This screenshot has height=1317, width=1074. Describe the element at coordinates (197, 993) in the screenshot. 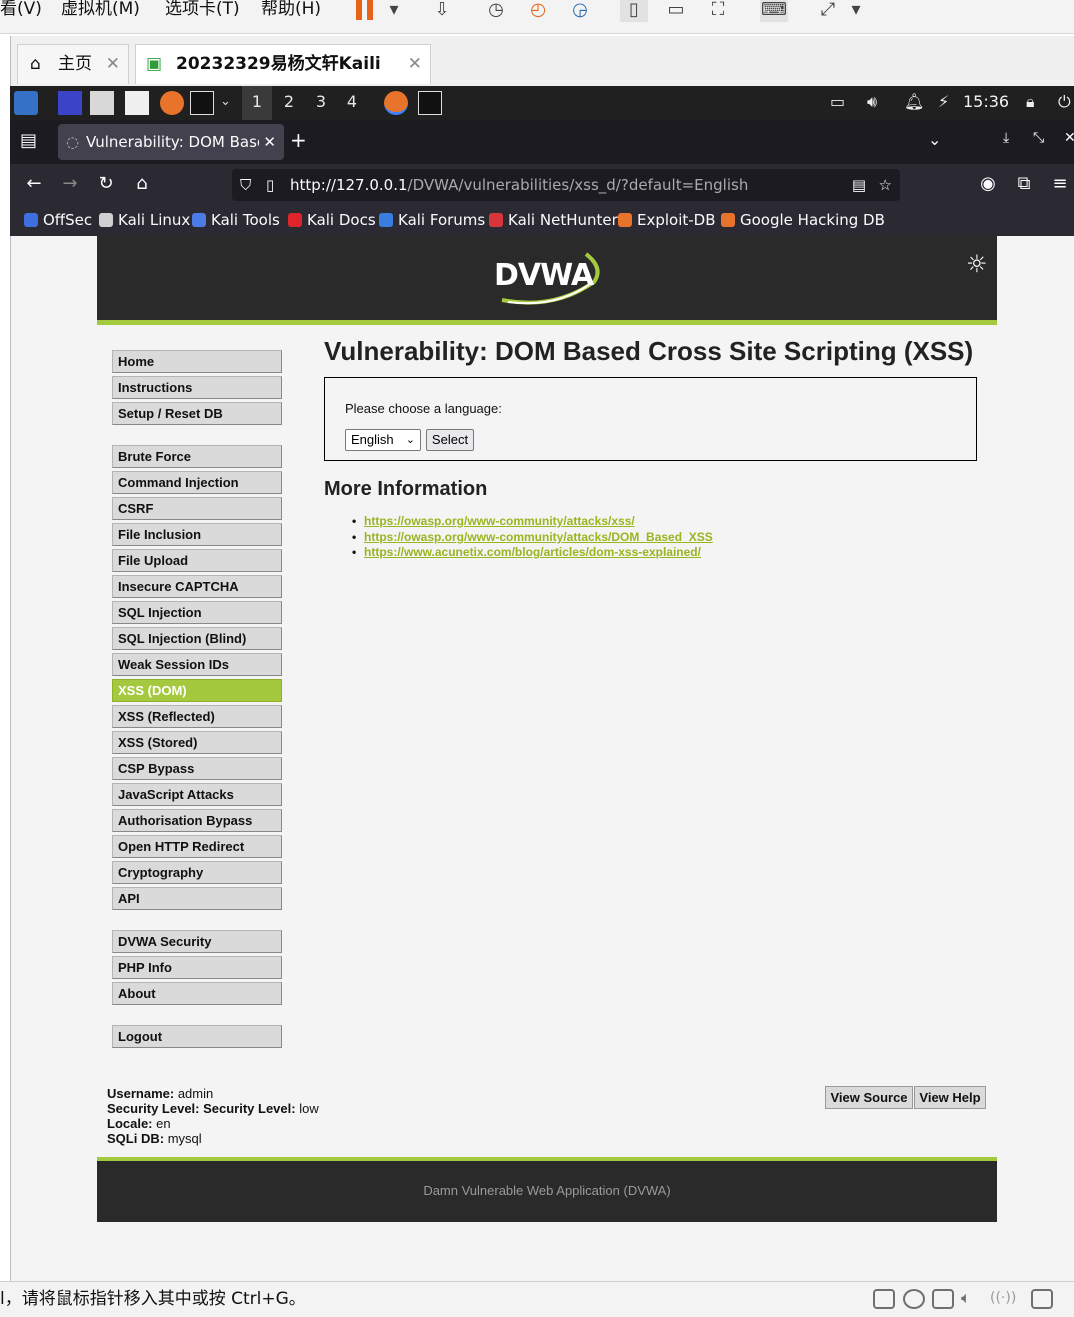

I see `menu-item-about: About` at that location.